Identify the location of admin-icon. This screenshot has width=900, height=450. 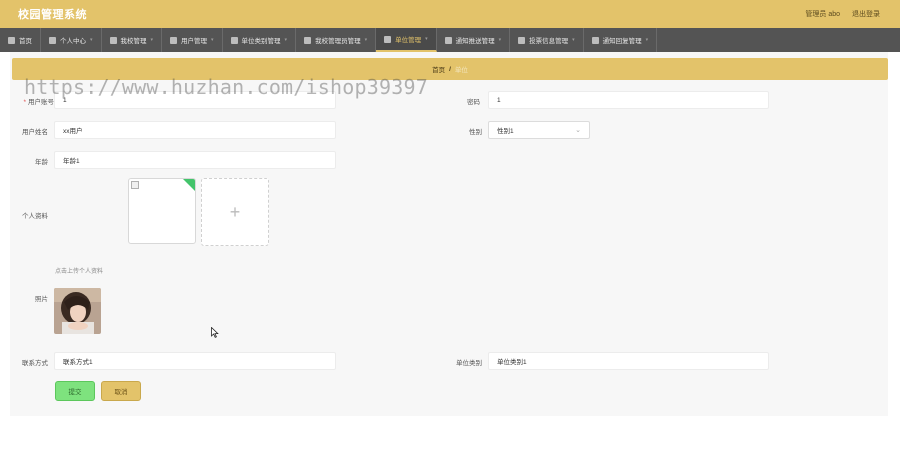
(308, 40).